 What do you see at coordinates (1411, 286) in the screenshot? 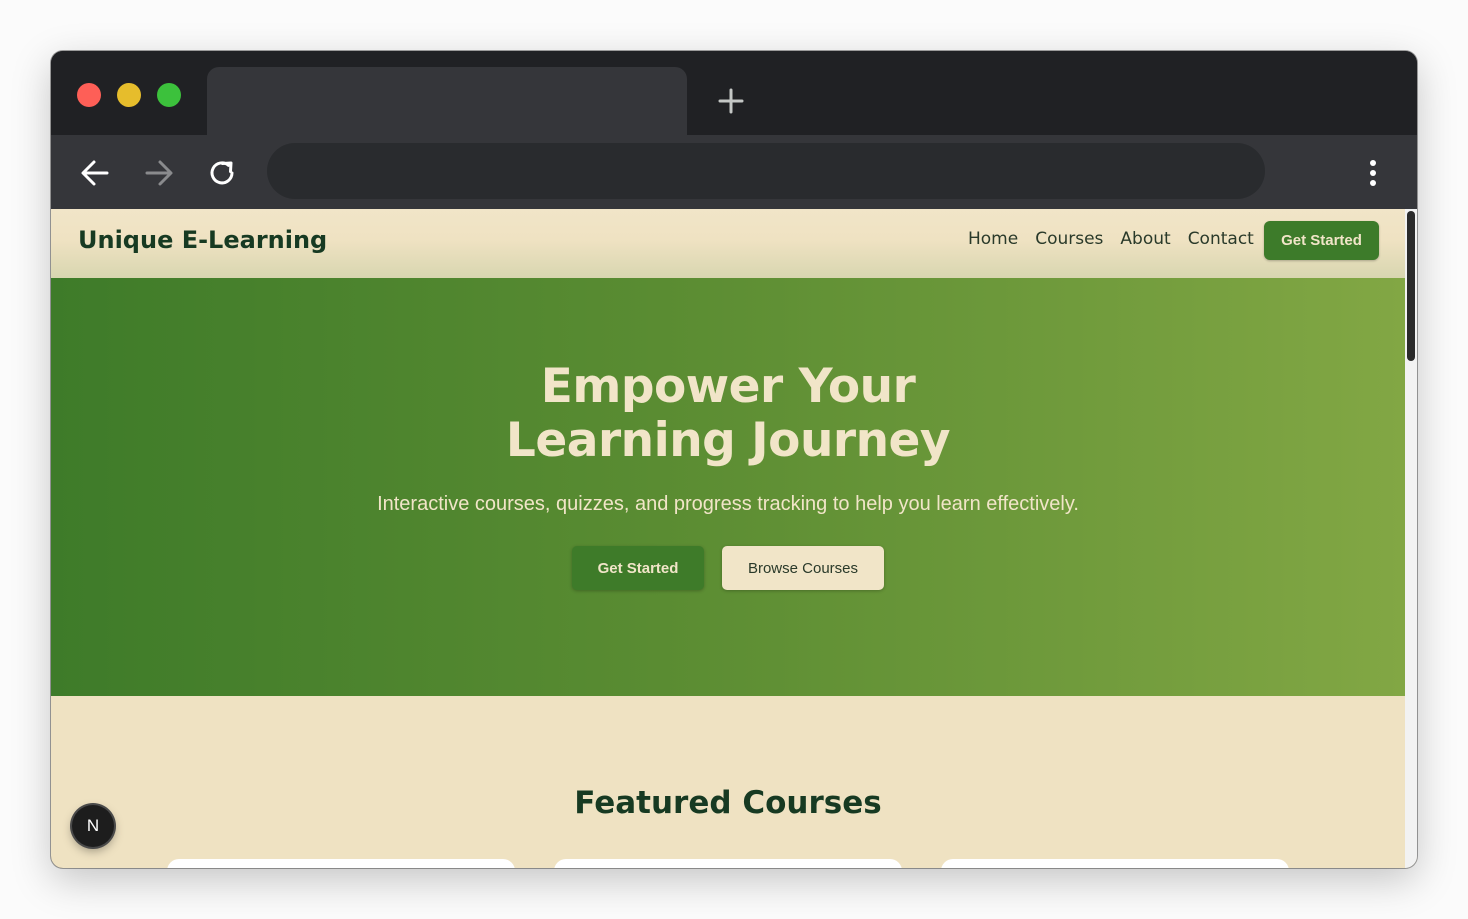
I see `scrollbar-thumb` at bounding box center [1411, 286].